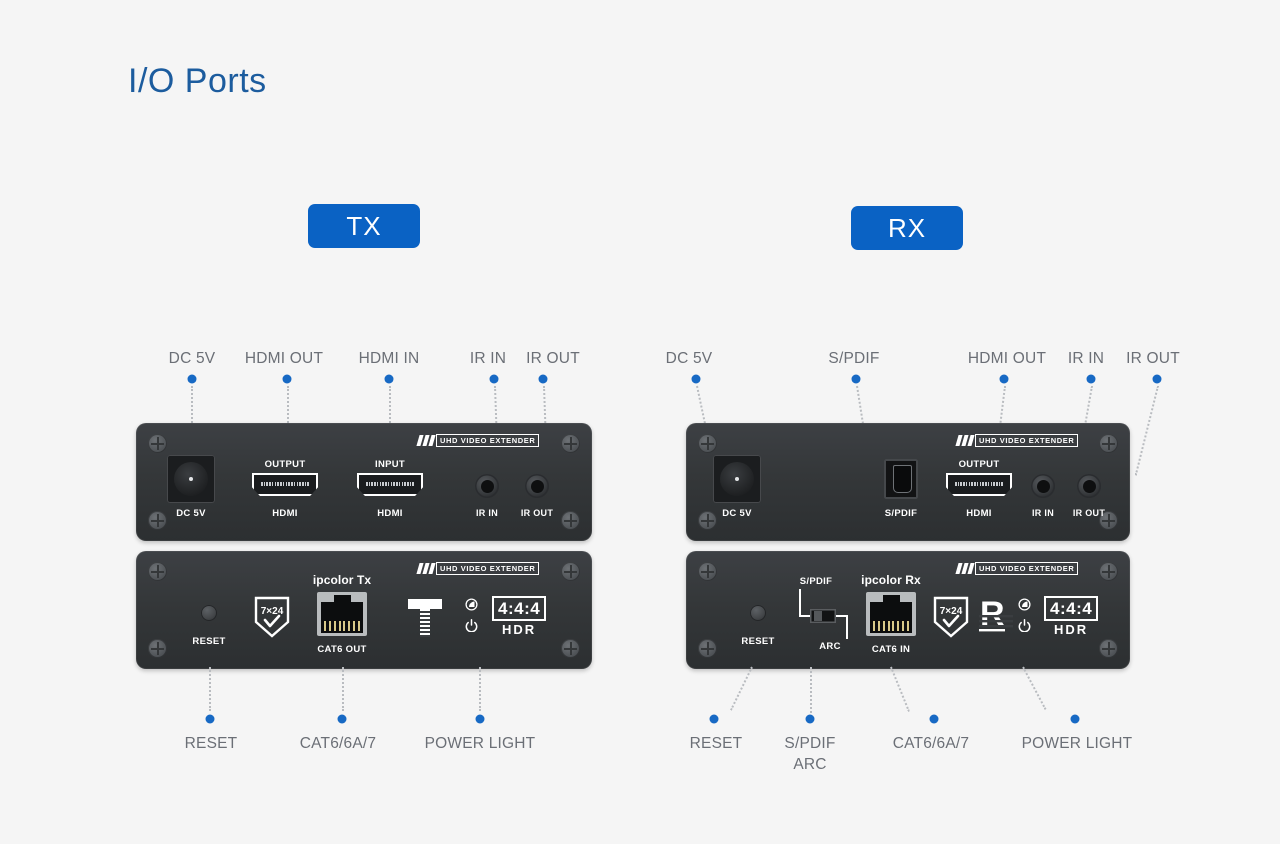 The image size is (1280, 844). What do you see at coordinates (758, 613) in the screenshot?
I see `rx-reset-button` at bounding box center [758, 613].